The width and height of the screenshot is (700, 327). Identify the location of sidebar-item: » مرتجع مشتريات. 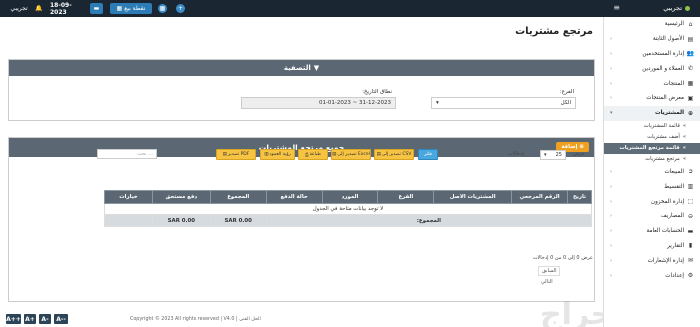
(652, 159).